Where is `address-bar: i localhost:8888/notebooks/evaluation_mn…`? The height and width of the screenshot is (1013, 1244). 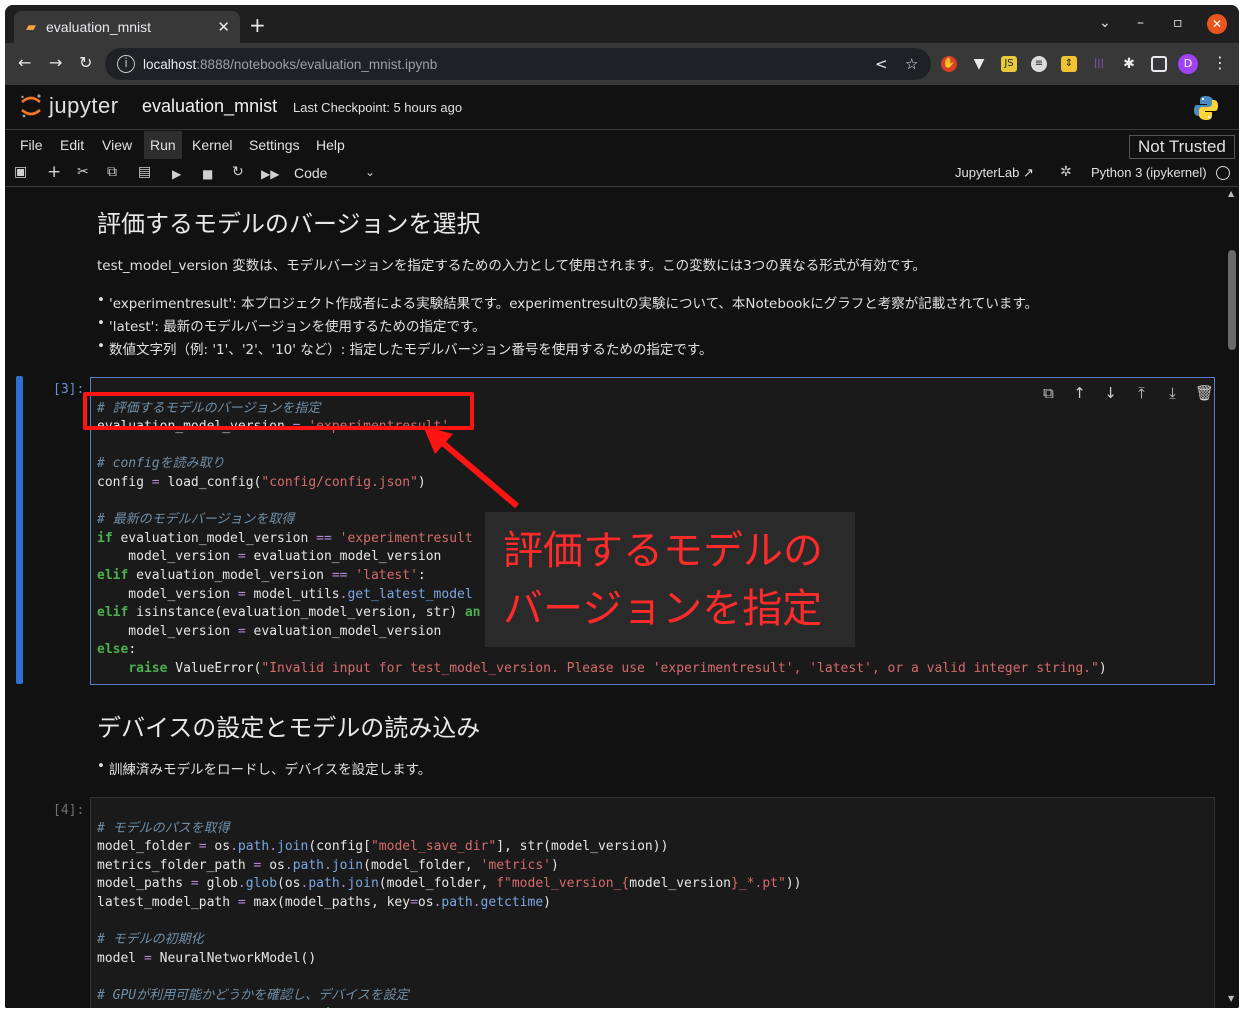 address-bar: i localhost:8888/notebooks/evaluation_mn… is located at coordinates (518, 64).